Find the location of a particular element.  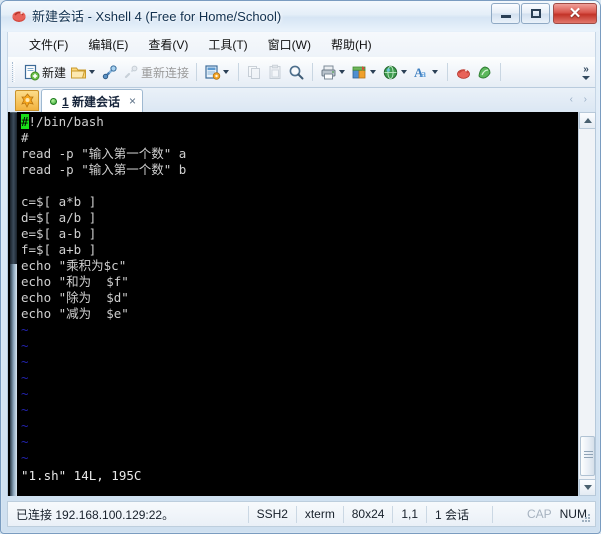

session-properties-button is located at coordinates (217, 72).